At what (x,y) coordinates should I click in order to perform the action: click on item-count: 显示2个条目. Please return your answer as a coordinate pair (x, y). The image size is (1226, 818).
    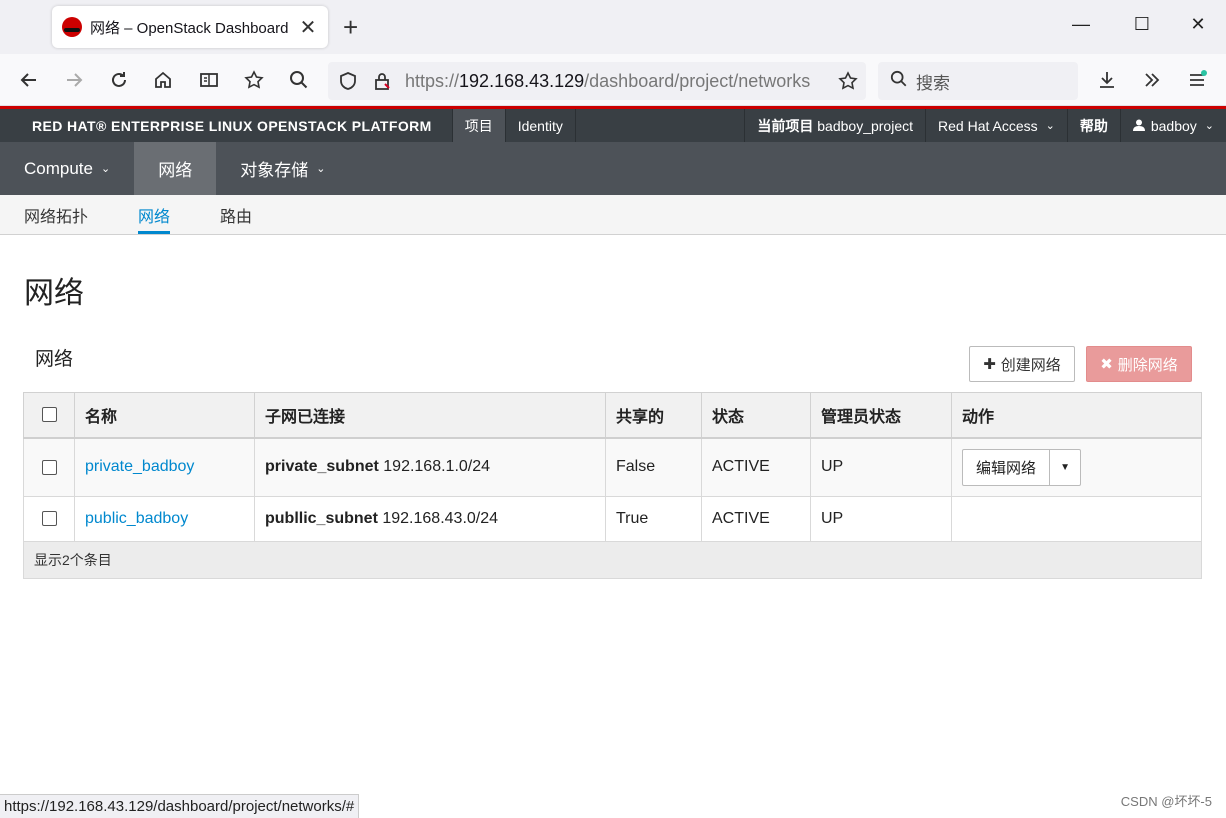
    Looking at the image, I should click on (612, 560).